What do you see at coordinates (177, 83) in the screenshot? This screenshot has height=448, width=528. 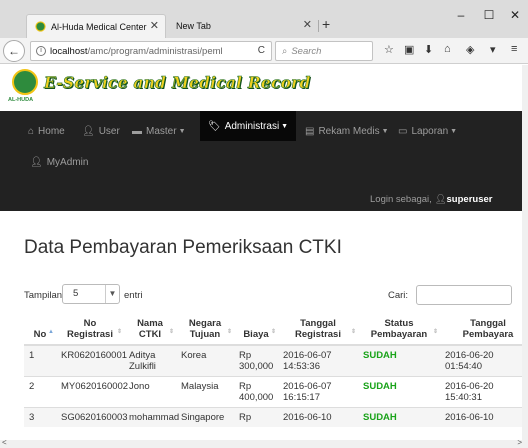 I see `site-title: E-Service and Medical Record` at bounding box center [177, 83].